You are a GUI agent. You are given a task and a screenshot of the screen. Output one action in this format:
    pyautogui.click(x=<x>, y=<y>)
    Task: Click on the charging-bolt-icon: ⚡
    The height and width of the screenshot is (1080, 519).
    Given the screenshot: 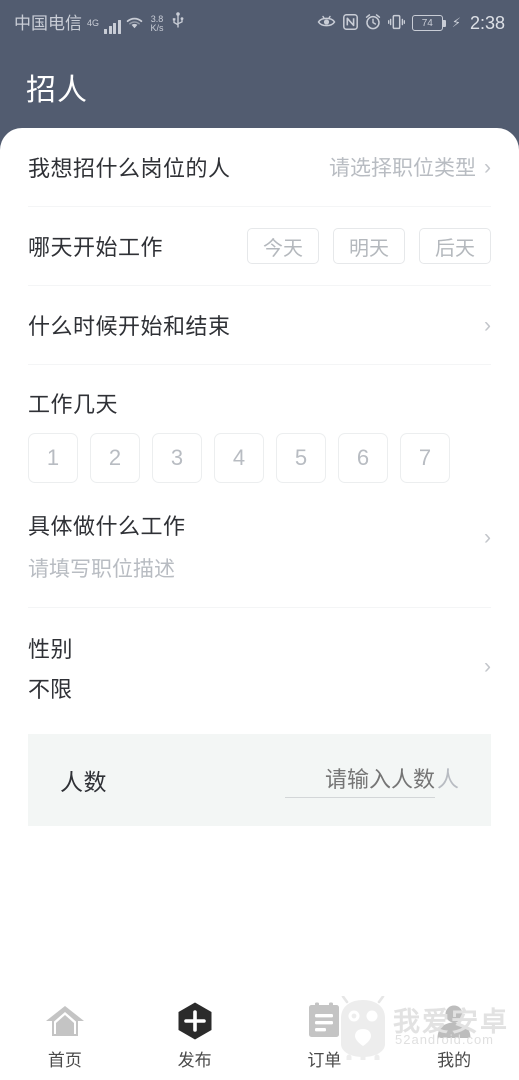 What is the action you would take?
    pyautogui.click(x=456, y=22)
    